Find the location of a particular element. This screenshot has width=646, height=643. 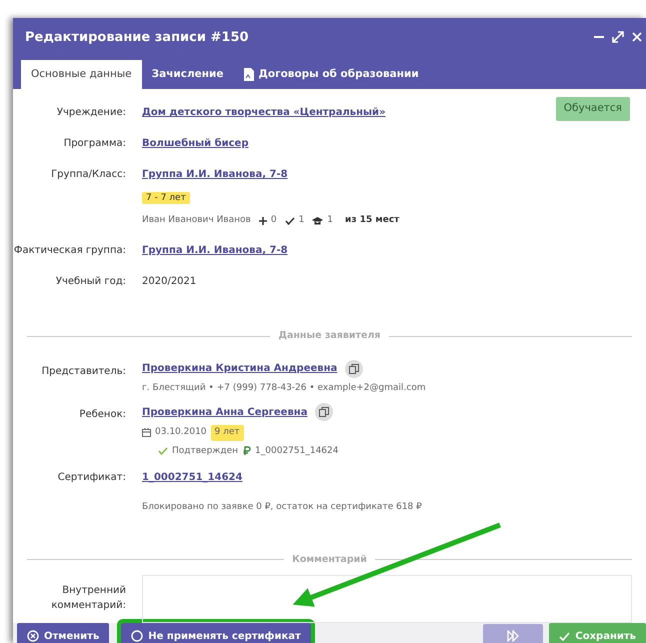

added-count: 0 is located at coordinates (273, 220).